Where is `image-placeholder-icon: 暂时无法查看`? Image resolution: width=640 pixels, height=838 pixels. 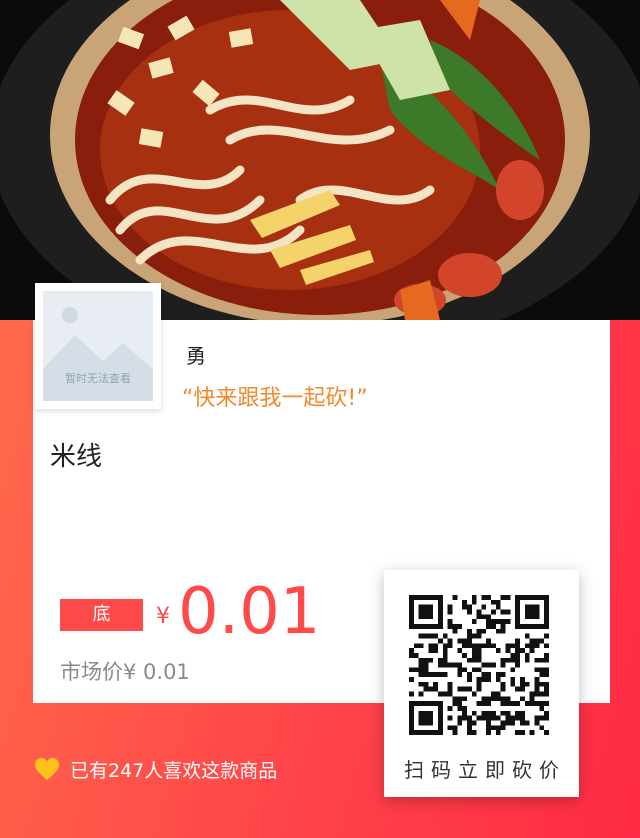 image-placeholder-icon: 暂时无法查看 is located at coordinates (98, 346).